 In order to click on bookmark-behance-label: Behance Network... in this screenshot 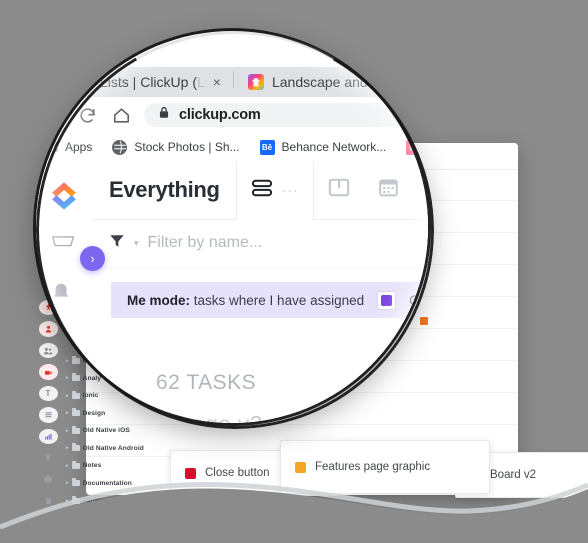, I will do `click(334, 147)`.